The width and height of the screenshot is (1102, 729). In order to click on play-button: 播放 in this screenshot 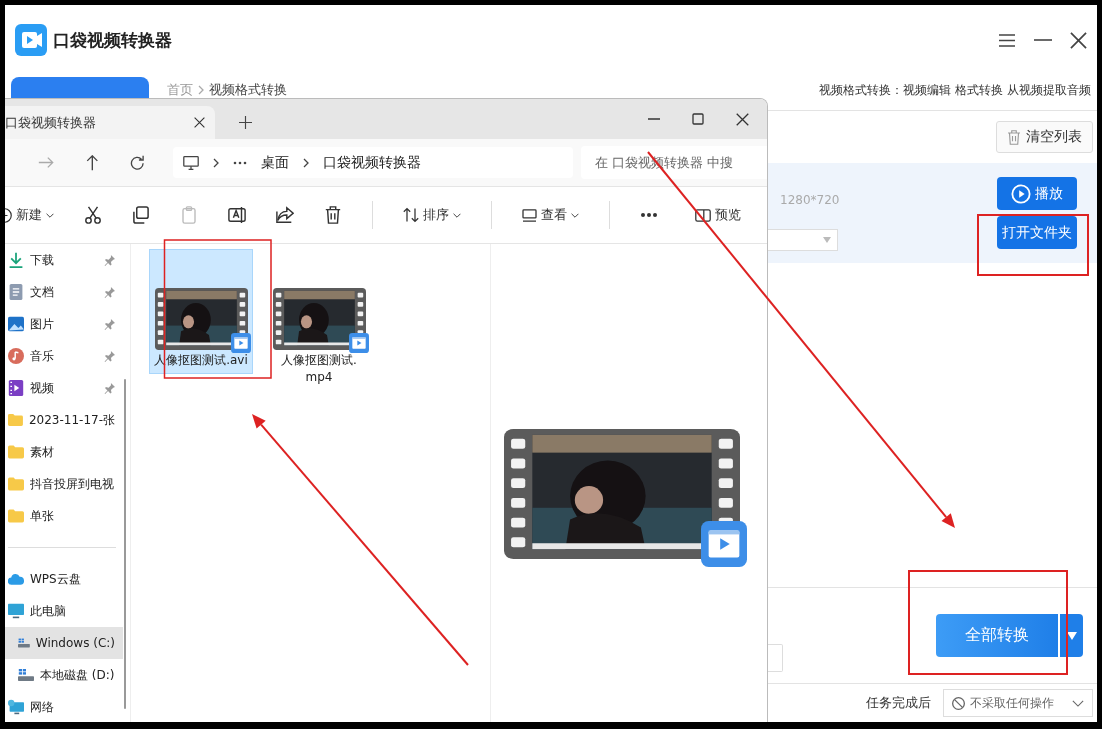, I will do `click(1037, 193)`.